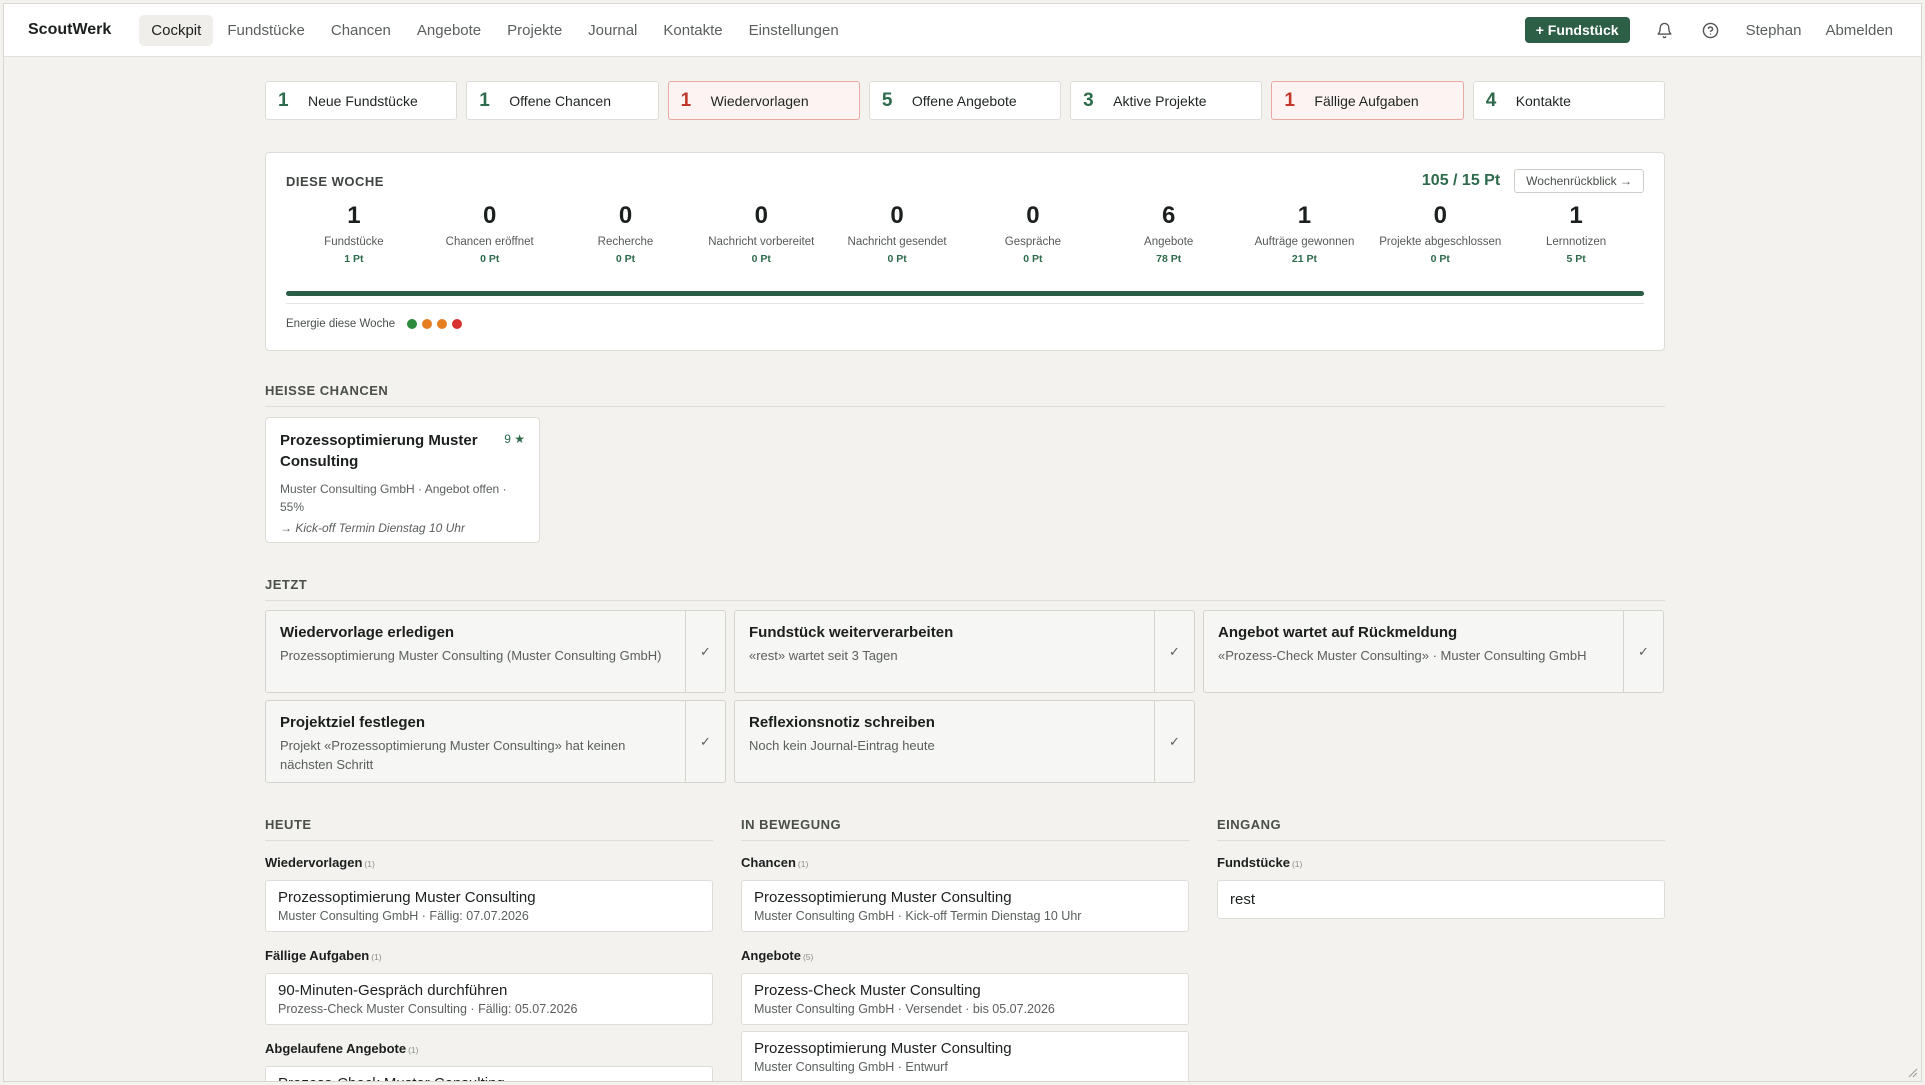  I want to click on nav-actions: + Fundstück Stephan Abmelden, so click(1708, 30).